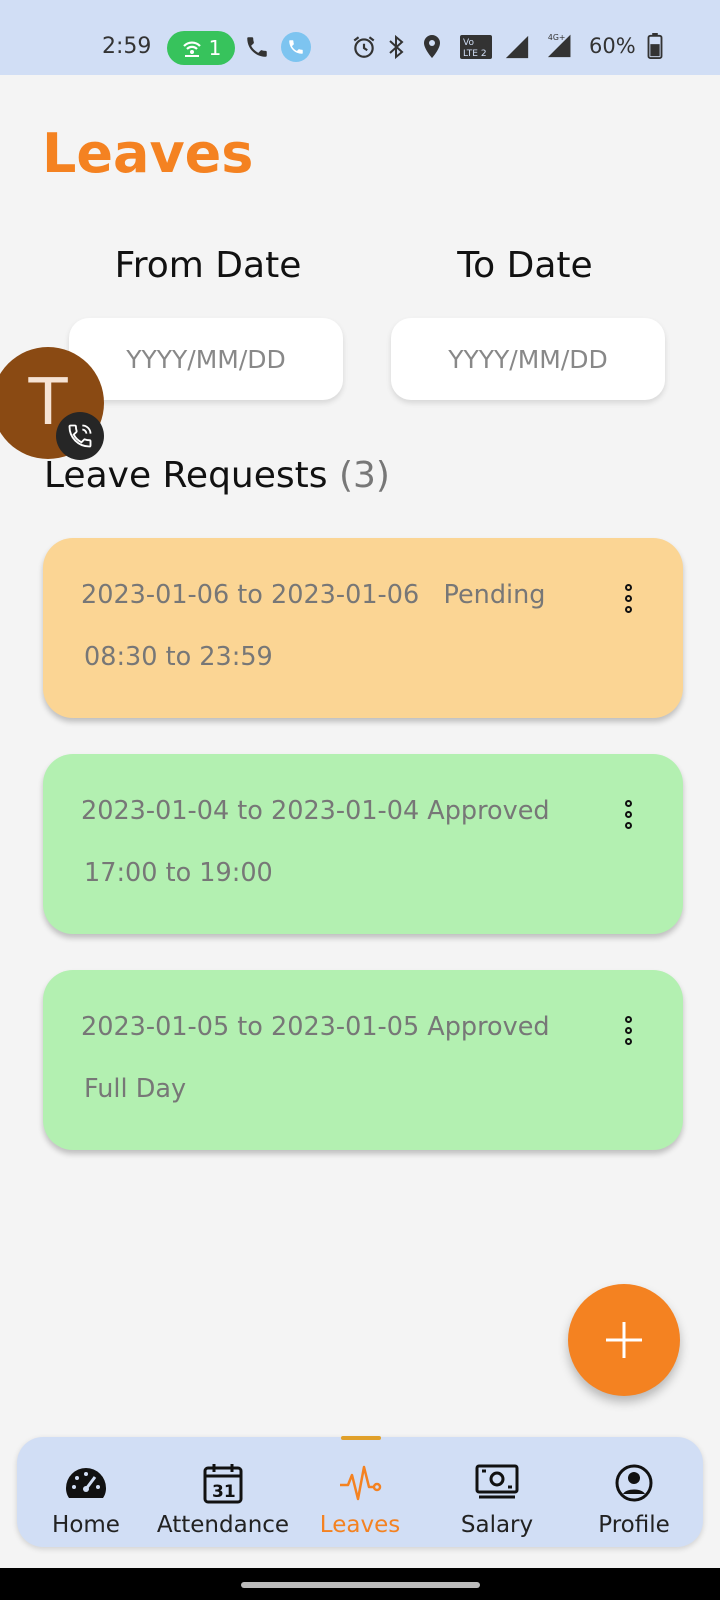  Describe the element at coordinates (208, 265) in the screenshot. I see `from-date-label: From Date` at that location.